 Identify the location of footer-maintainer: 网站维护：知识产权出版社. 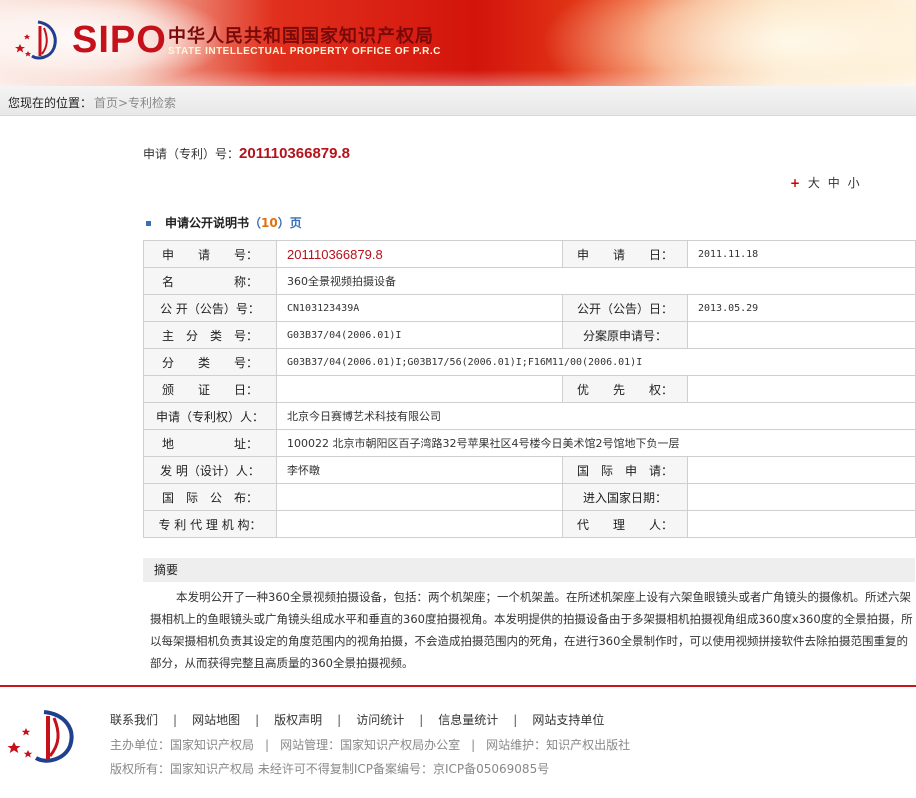
(558, 745).